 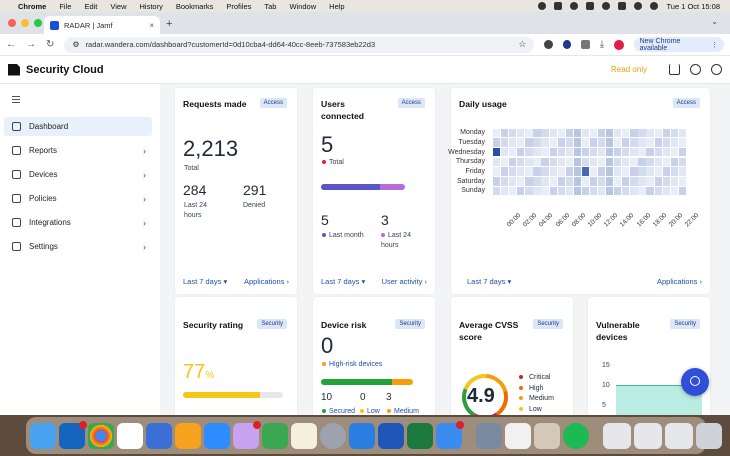 What do you see at coordinates (352, 365) in the screenshot?
I see `high-risk-devices-link: High-risk devices` at bounding box center [352, 365].